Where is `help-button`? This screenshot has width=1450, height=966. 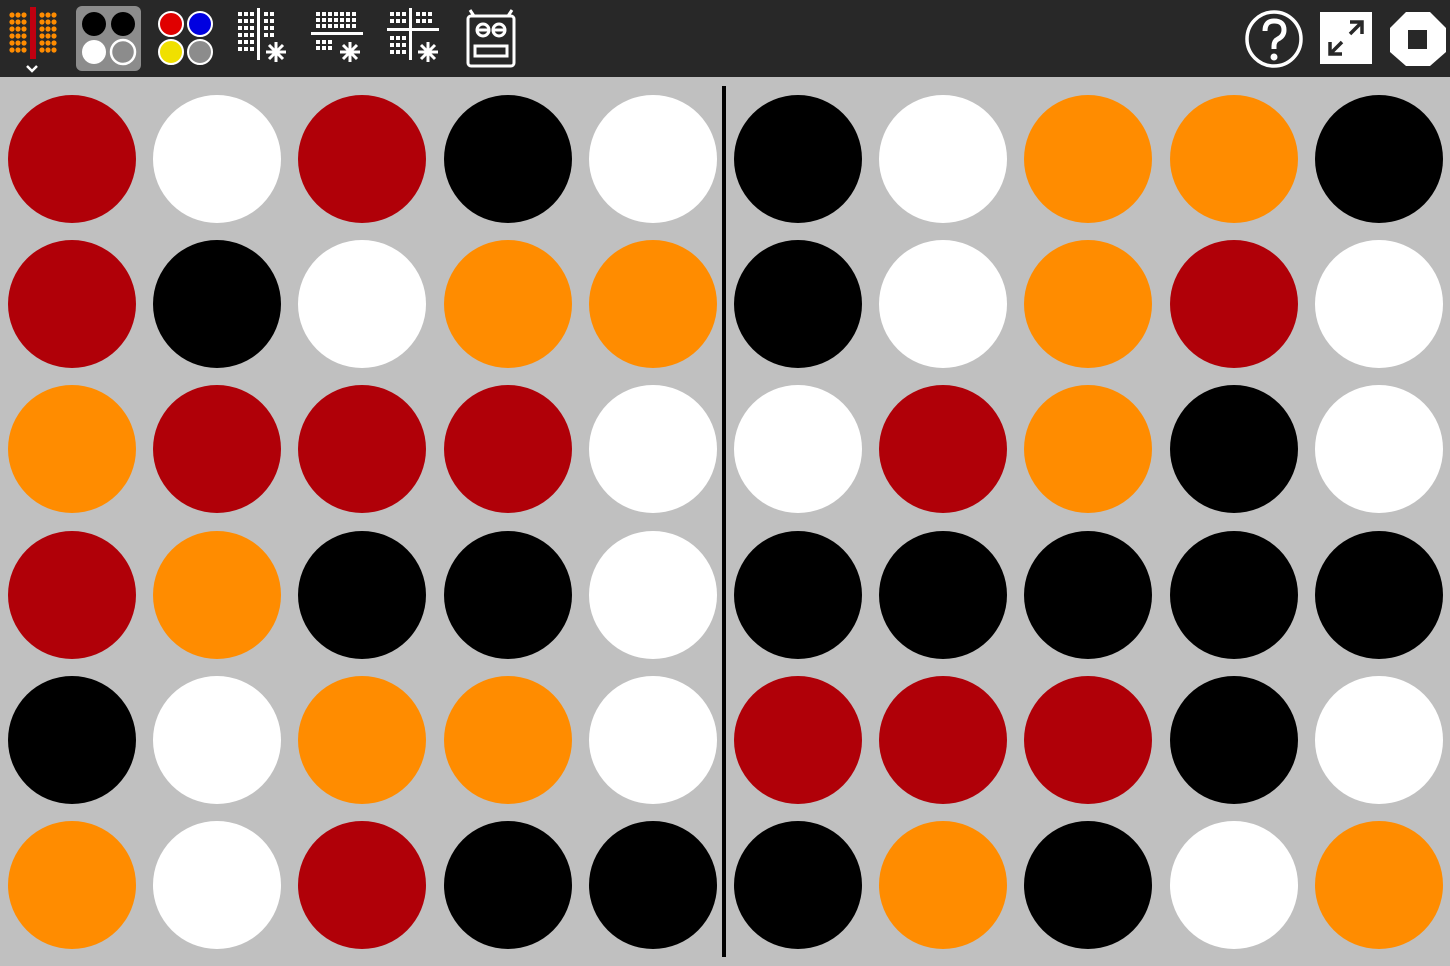
help-button is located at coordinates (1275, 38).